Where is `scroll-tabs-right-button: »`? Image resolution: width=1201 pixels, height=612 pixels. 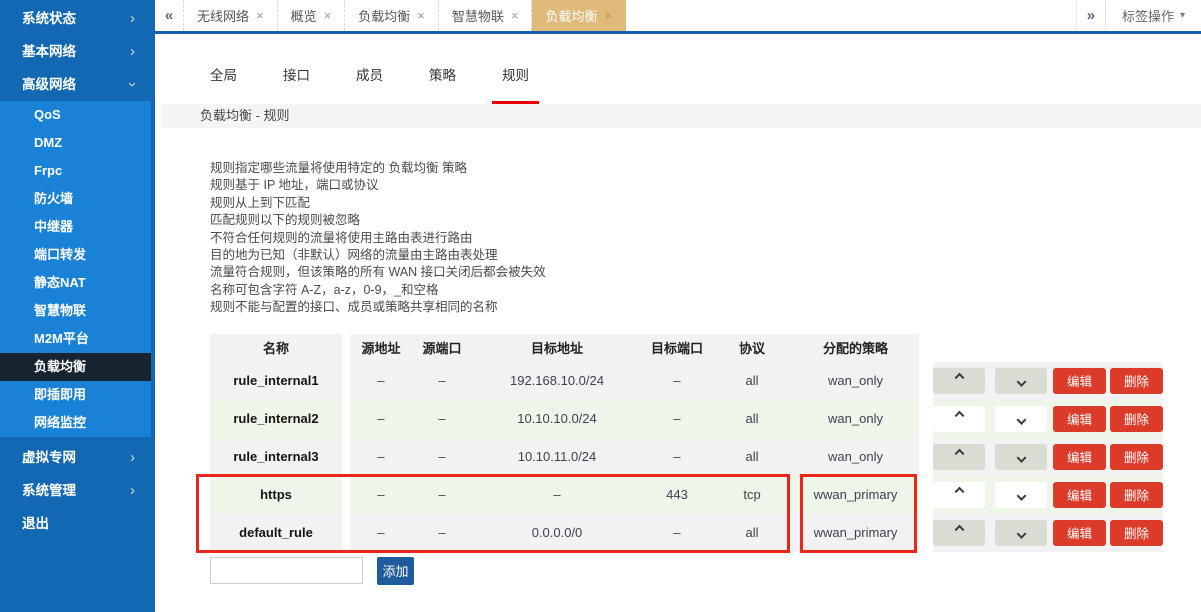
scroll-tabs-right-button: » is located at coordinates (1090, 15).